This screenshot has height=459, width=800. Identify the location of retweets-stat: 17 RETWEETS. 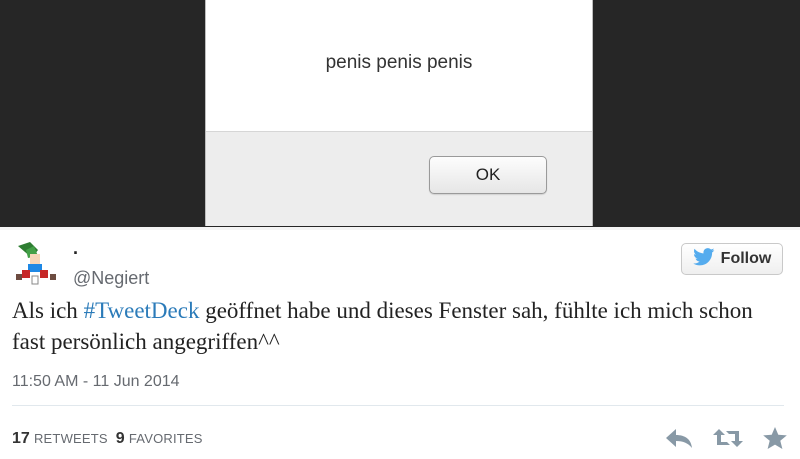
(60, 439).